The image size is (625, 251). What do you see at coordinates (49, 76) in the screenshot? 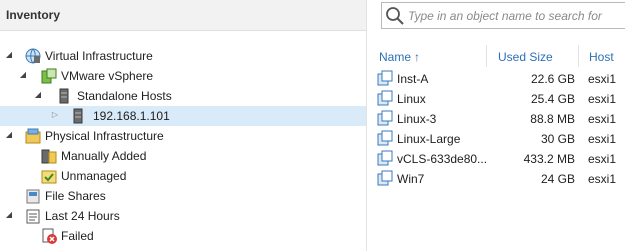
I see `vmware-vsphere-icon` at bounding box center [49, 76].